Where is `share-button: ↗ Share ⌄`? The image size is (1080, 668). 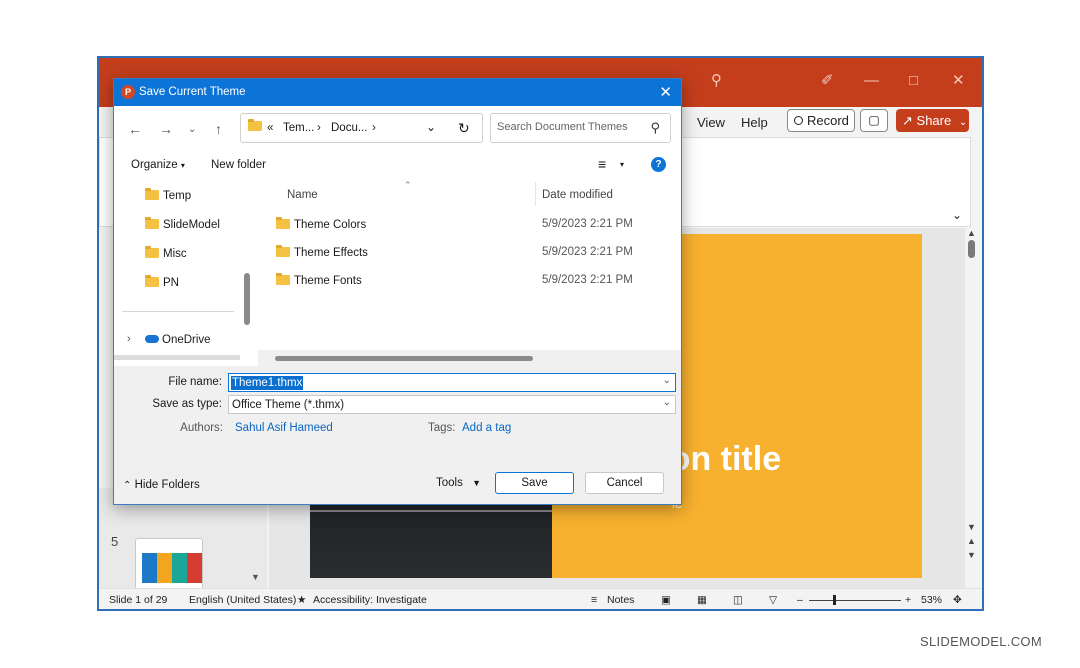
share-button: ↗ Share ⌄ is located at coordinates (932, 120).